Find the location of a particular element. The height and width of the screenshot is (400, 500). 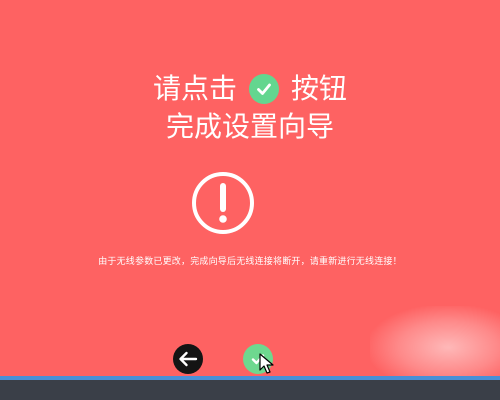

exclamation-circle-icon is located at coordinates (223, 203).